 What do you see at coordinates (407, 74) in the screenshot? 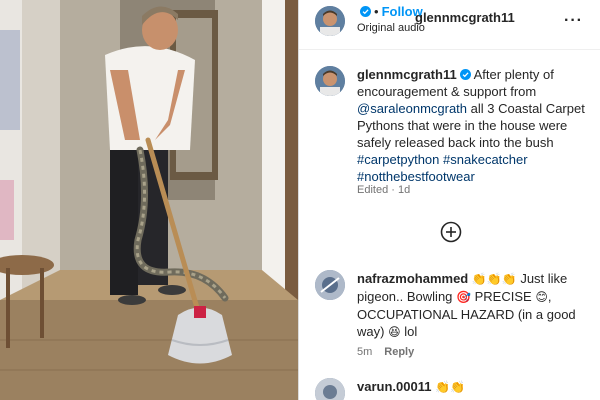
I see `caption-username: glennmcgrath11` at bounding box center [407, 74].